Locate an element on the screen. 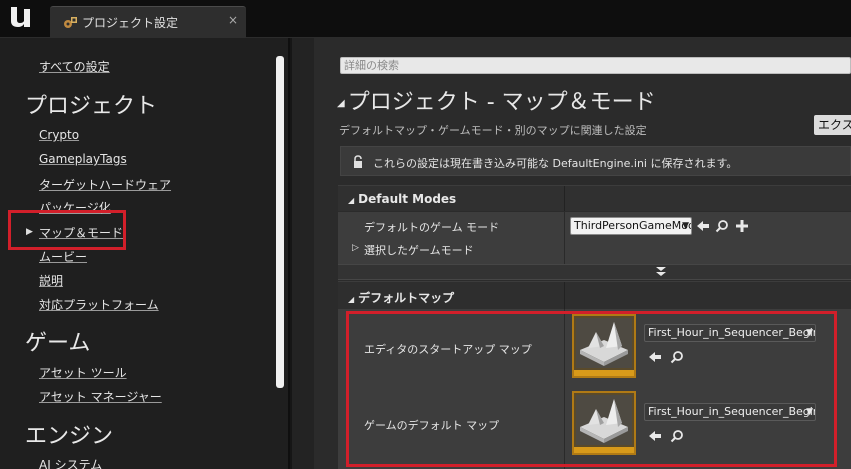 The image size is (851, 469). default-gamemode-value: ThirdPersonGameMode is located at coordinates (633, 225).